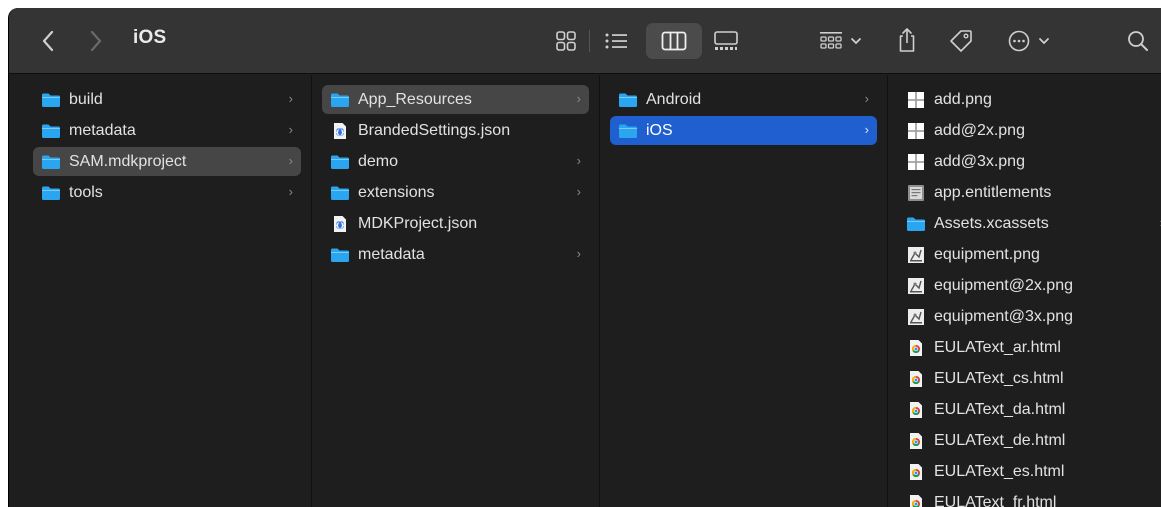  I want to click on group-by-button, so click(841, 41).